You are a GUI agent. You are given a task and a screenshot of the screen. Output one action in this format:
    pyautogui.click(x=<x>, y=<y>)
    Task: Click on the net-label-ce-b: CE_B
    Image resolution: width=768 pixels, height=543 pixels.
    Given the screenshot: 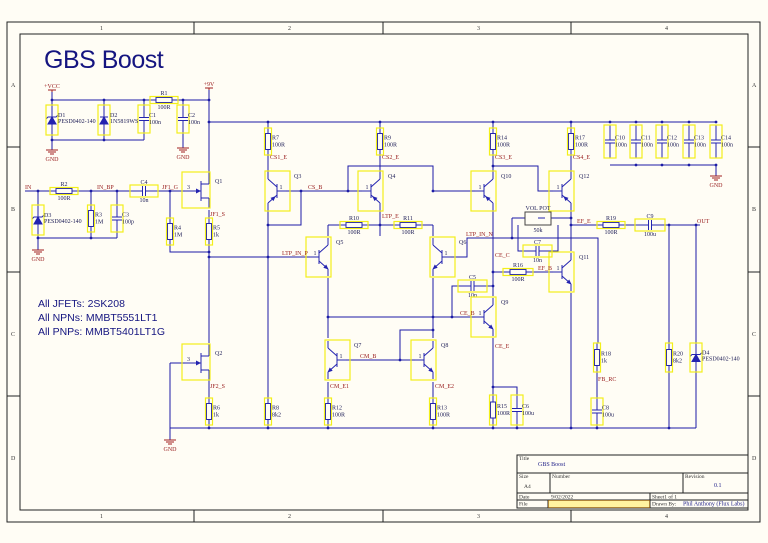 What is the action you would take?
    pyautogui.click(x=467, y=314)
    